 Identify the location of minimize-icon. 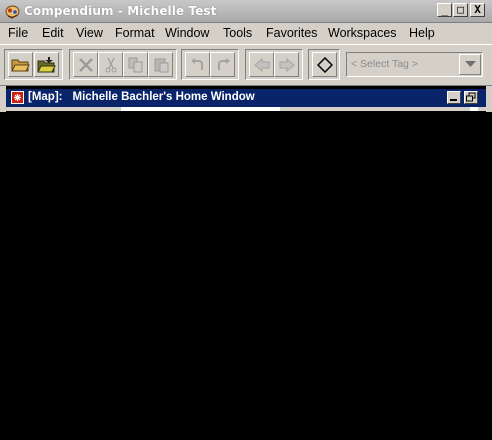
(453, 100).